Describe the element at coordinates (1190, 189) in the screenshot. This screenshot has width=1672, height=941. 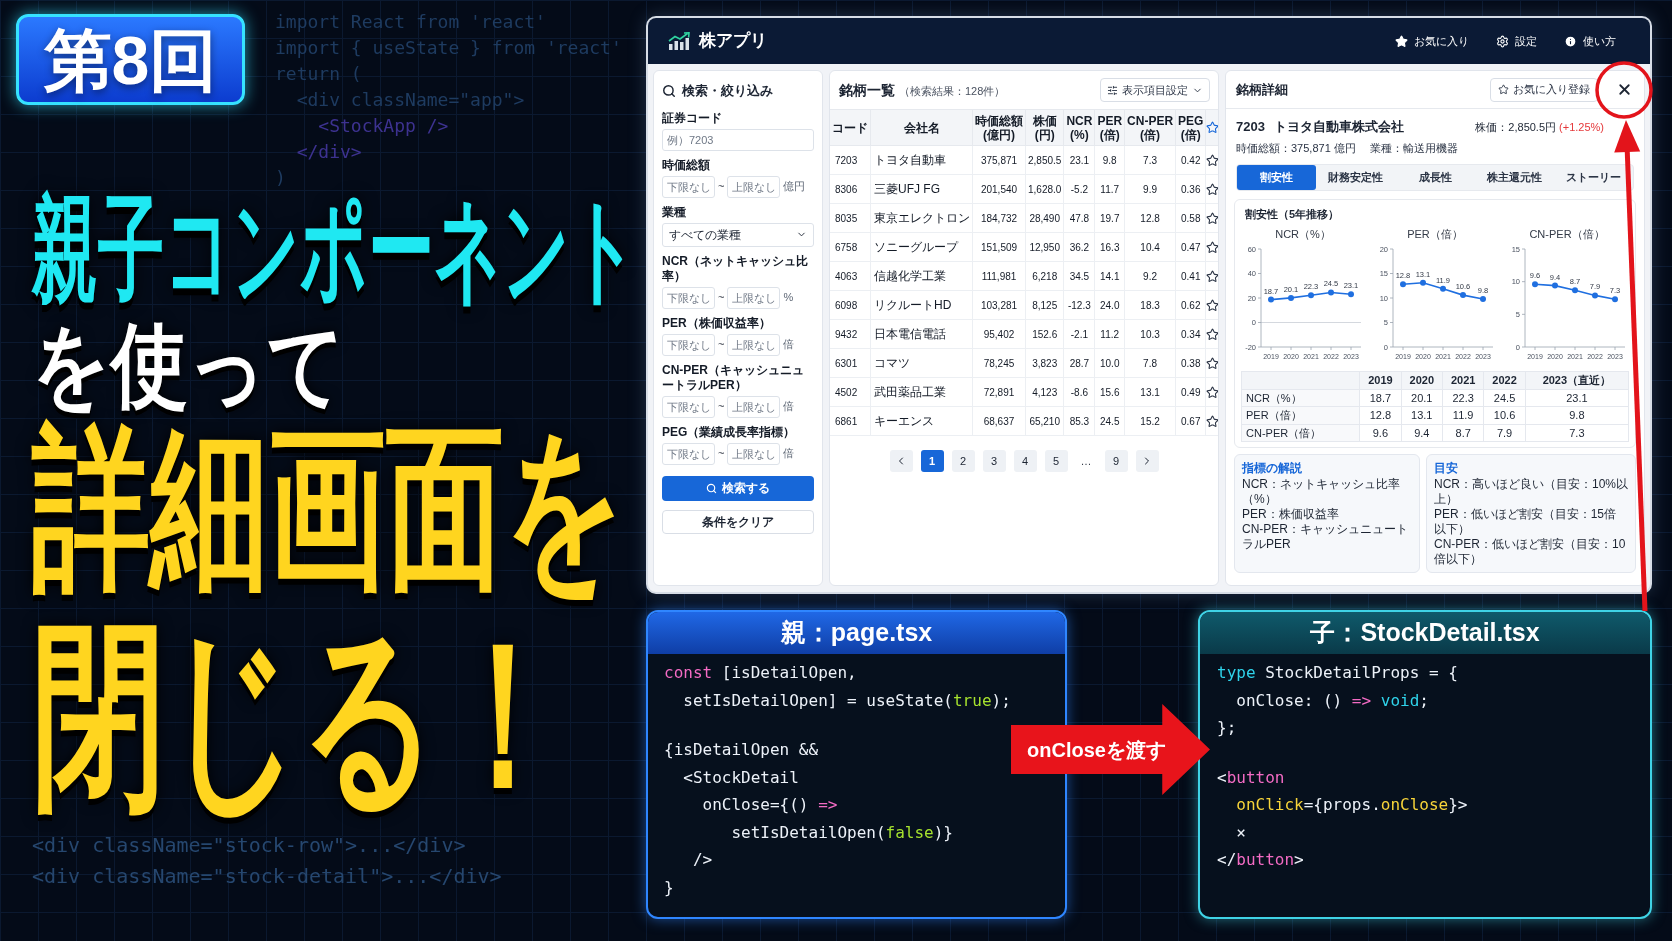
I see `table-cell: 0.36` at that location.